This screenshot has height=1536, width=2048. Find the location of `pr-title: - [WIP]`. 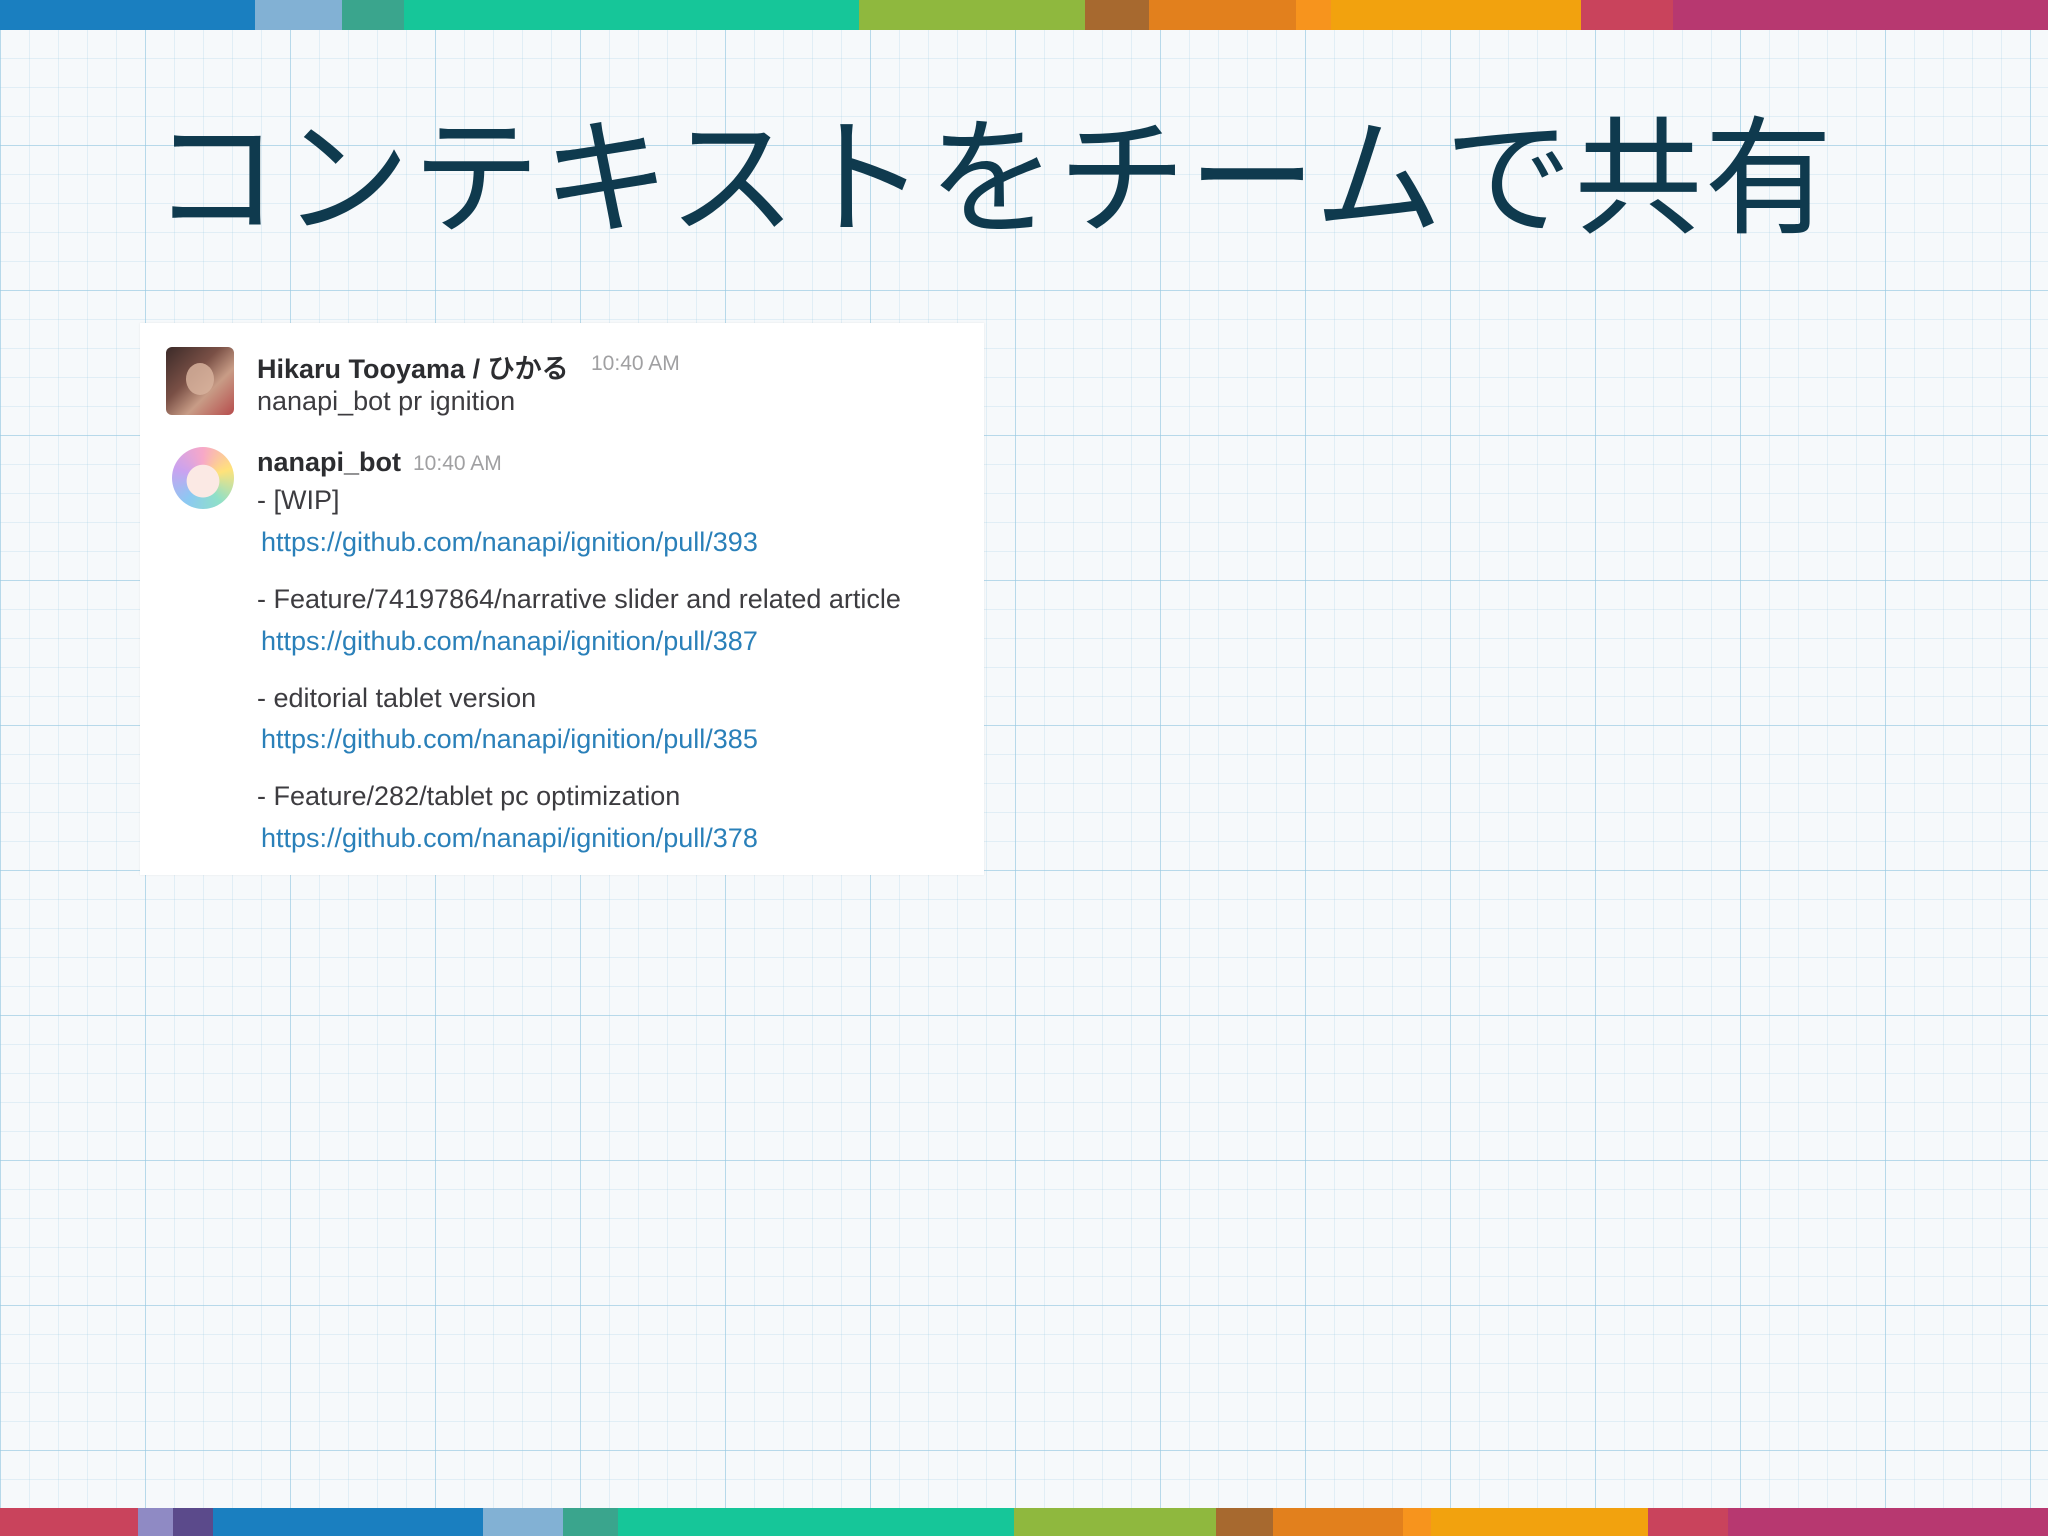

pr-title: - [WIP] is located at coordinates (298, 500).